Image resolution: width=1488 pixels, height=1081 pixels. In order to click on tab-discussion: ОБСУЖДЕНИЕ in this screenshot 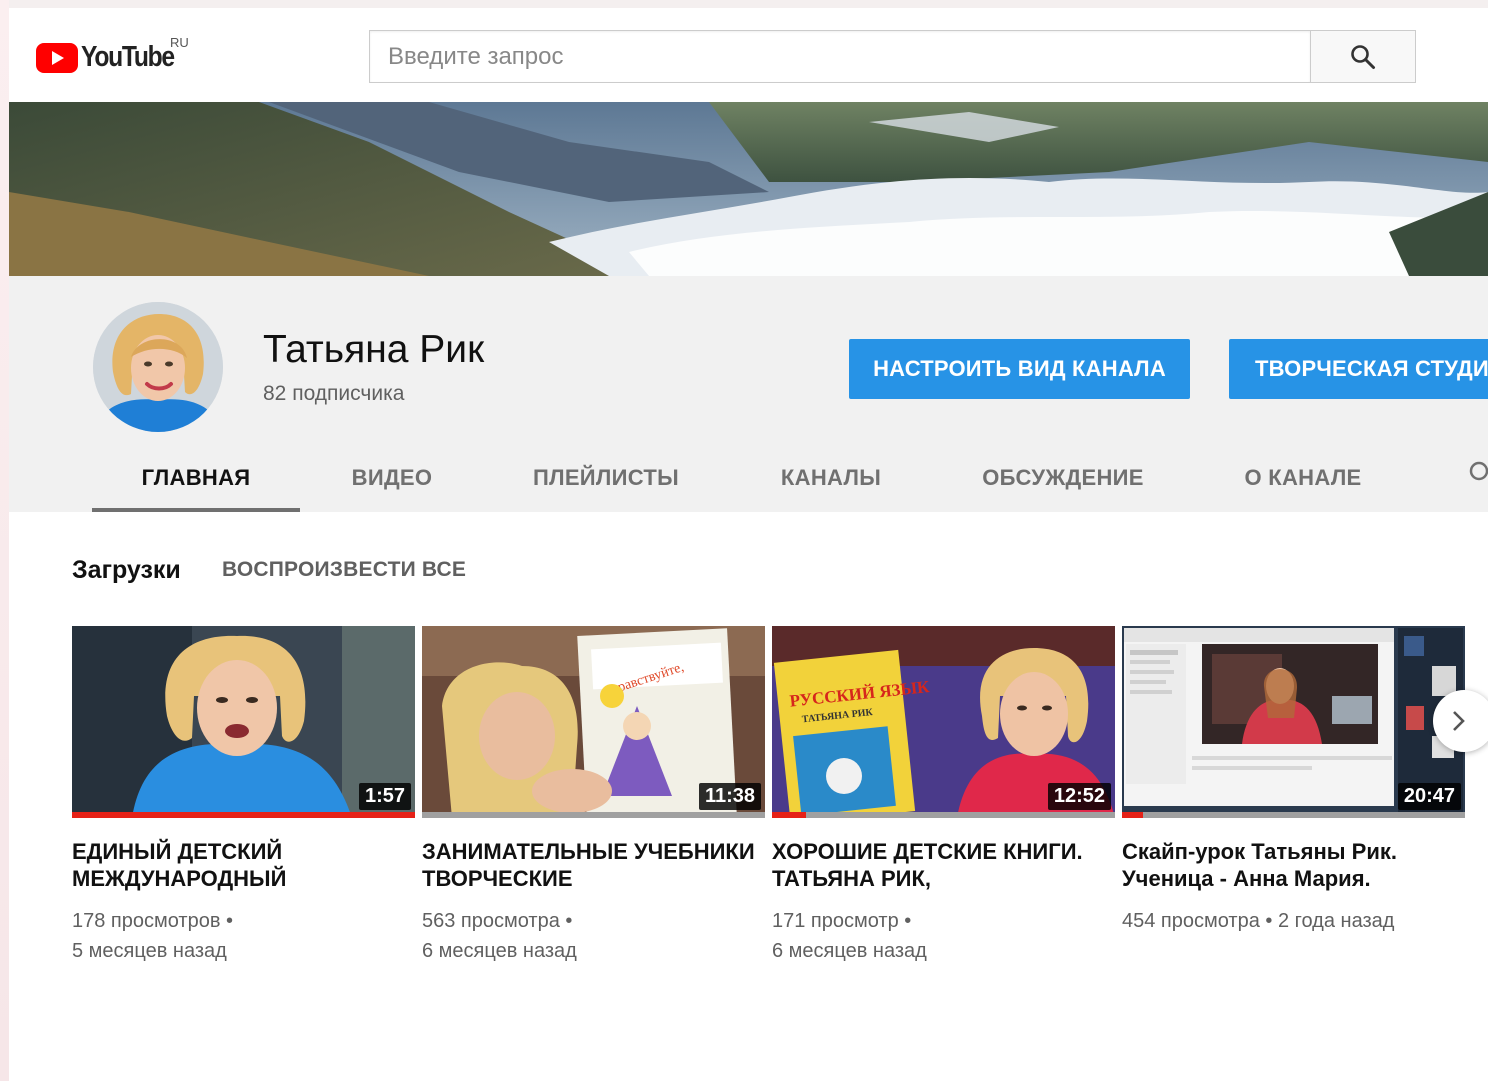, I will do `click(1063, 478)`.